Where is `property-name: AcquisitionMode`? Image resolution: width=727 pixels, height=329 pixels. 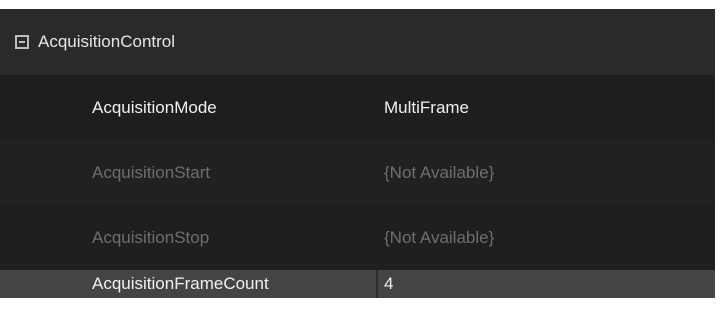 property-name: AcquisitionMode is located at coordinates (154, 107).